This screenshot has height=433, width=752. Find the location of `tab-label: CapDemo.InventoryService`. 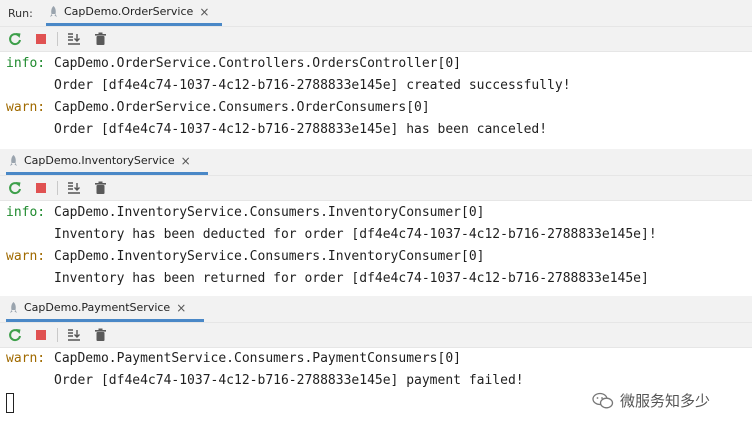

tab-label: CapDemo.InventoryService is located at coordinates (99, 160).